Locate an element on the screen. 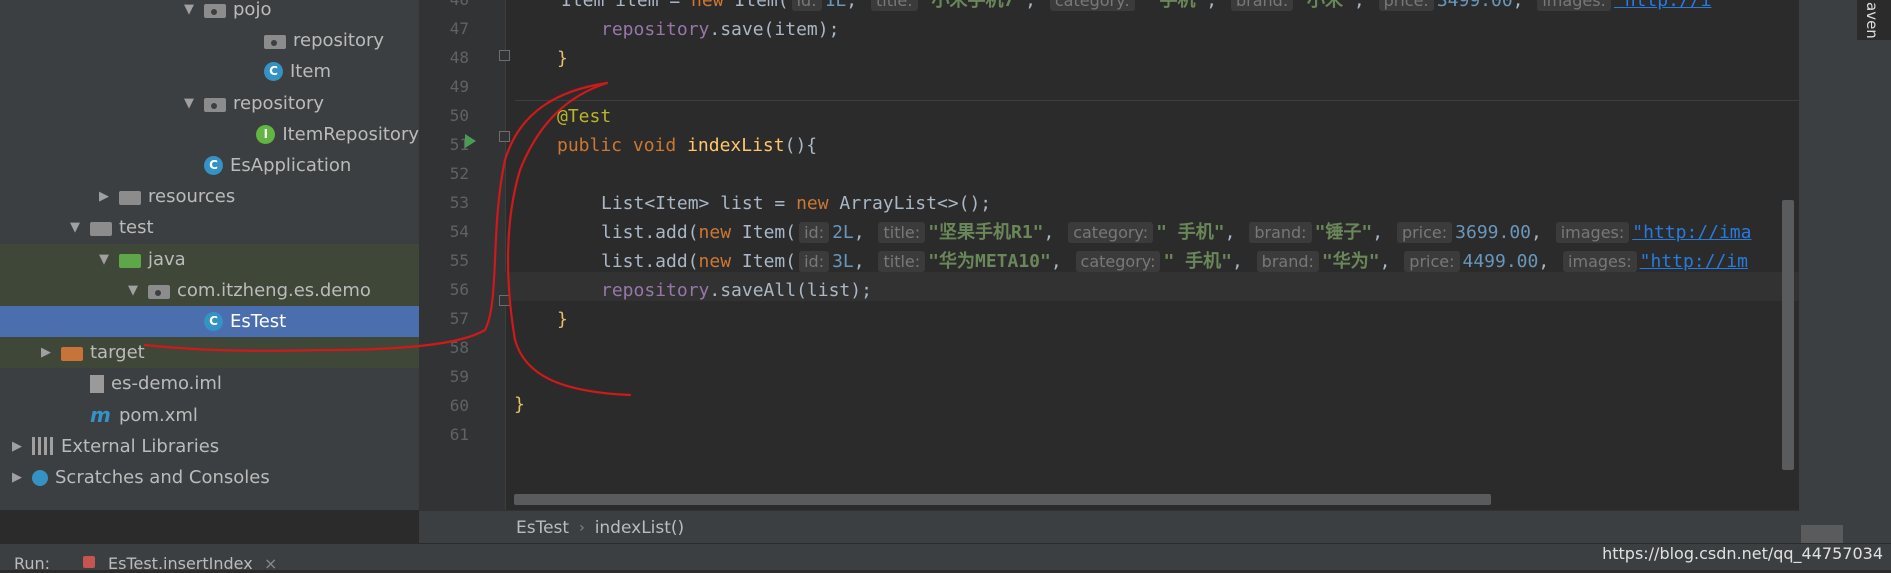 The width and height of the screenshot is (1891, 573). class-icon: C is located at coordinates (273, 72).